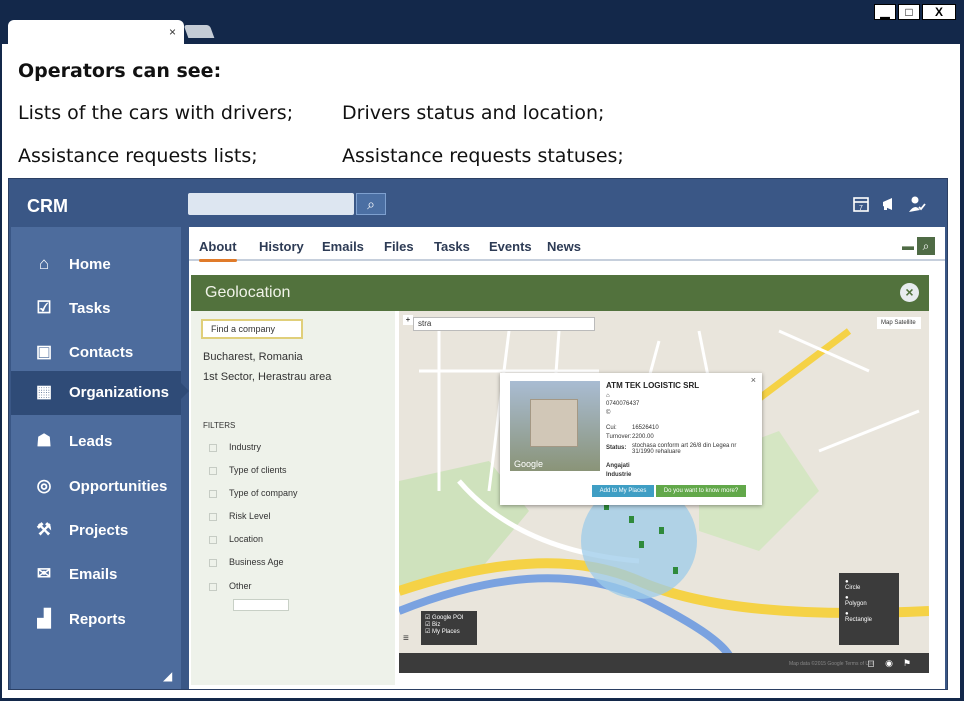 This screenshot has width=964, height=701. I want to click on filter-item: Other, so click(230, 586).